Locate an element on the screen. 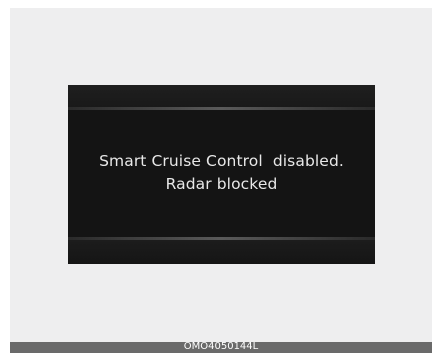  figure-code: OMO4050144L is located at coordinates (221, 346).